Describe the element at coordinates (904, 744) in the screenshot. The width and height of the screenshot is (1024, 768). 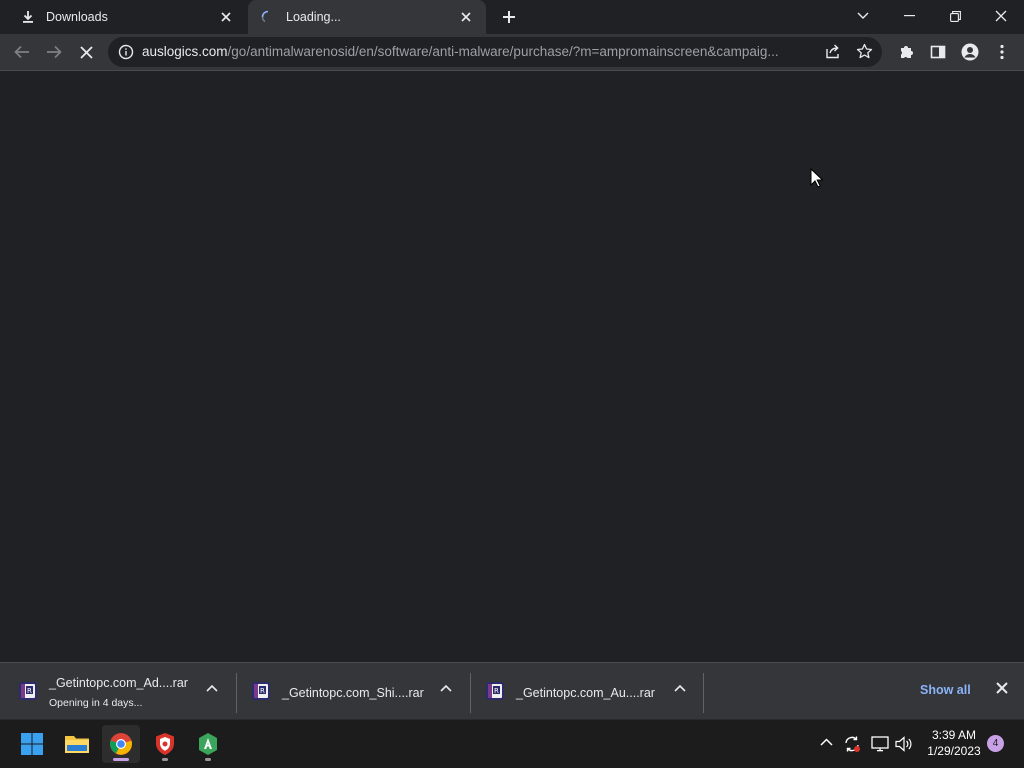
I see `volume-icon` at that location.